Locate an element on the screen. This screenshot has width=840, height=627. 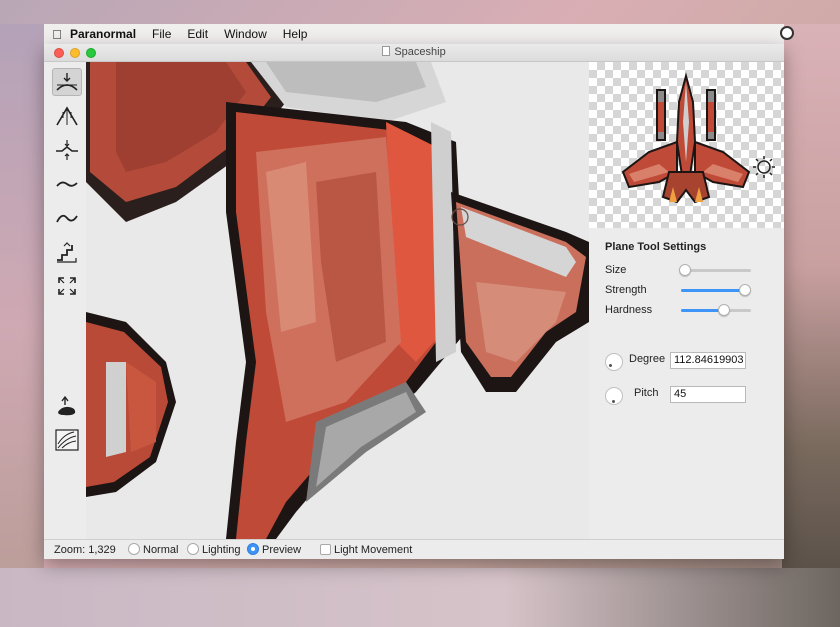
lighting-radio is located at coordinates (193, 549).